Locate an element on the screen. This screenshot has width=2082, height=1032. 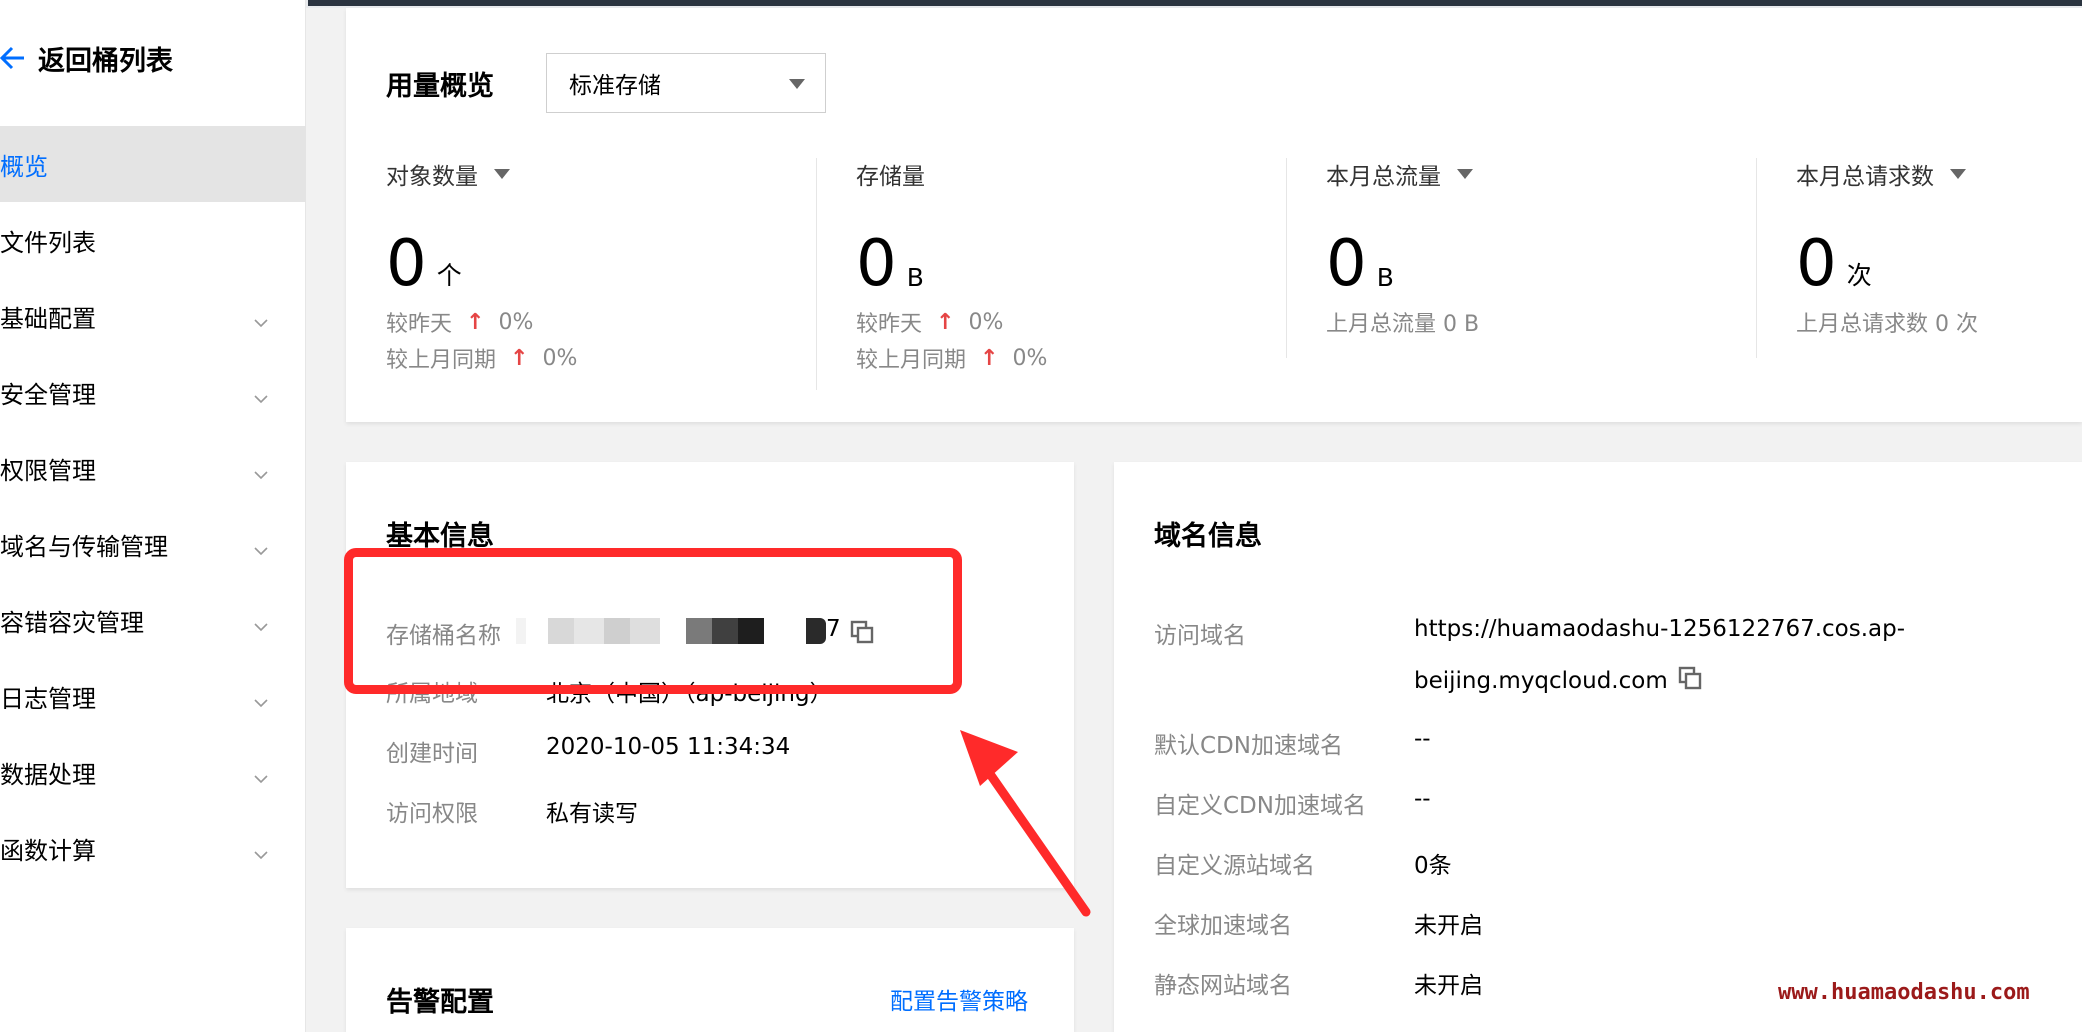
last-month-requests: 上月总请求数 0 次 is located at coordinates (1887, 324).